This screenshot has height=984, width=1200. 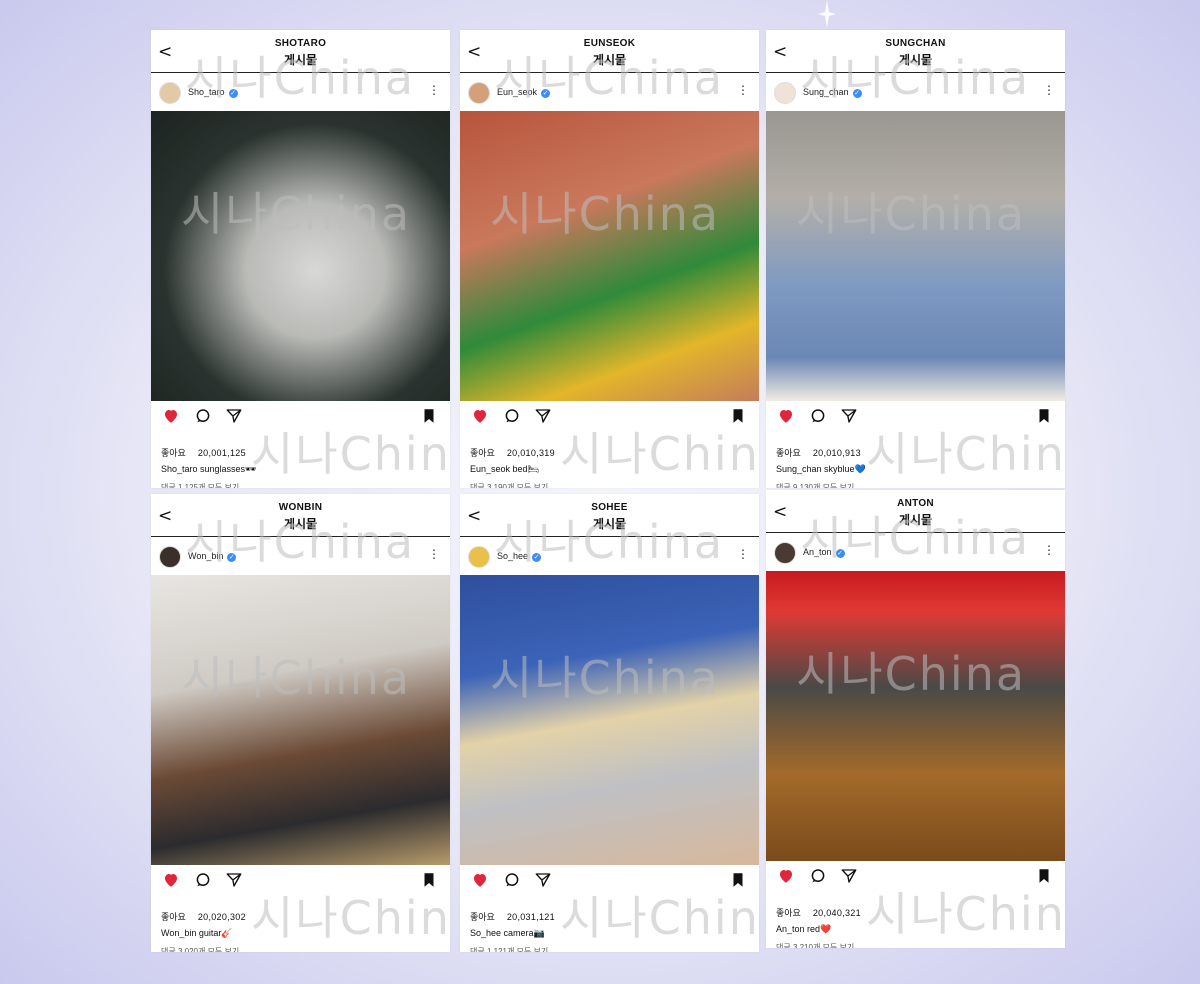 I want to click on view-comments-link: 댓글 1,121개 모두 보기, so click(x=509, y=949).